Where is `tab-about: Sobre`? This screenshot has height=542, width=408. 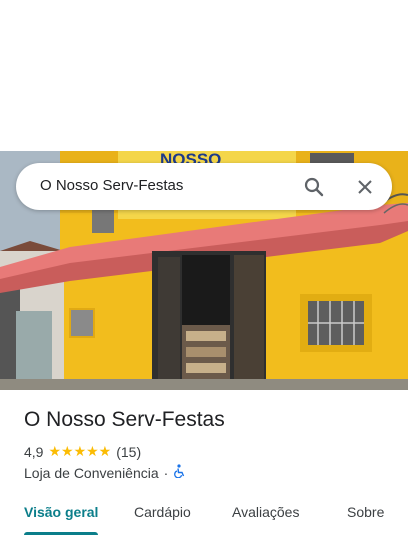 tab-about: Sobre is located at coordinates (365, 512).